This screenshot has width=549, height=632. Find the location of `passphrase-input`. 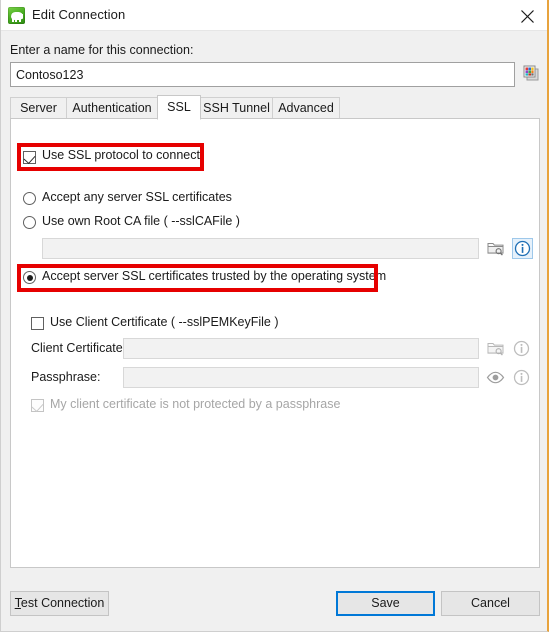

passphrase-input is located at coordinates (301, 377).